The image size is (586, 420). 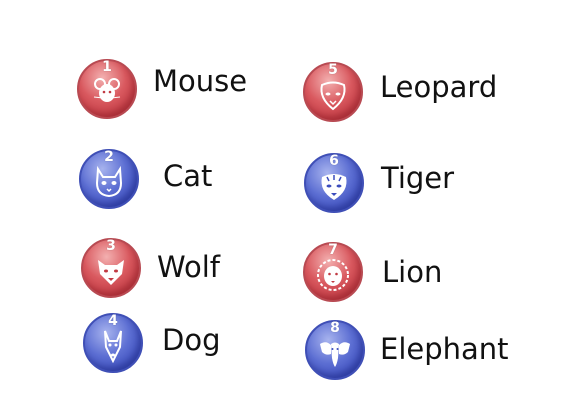 I want to click on animal-badge: 8, so click(x=335, y=350).